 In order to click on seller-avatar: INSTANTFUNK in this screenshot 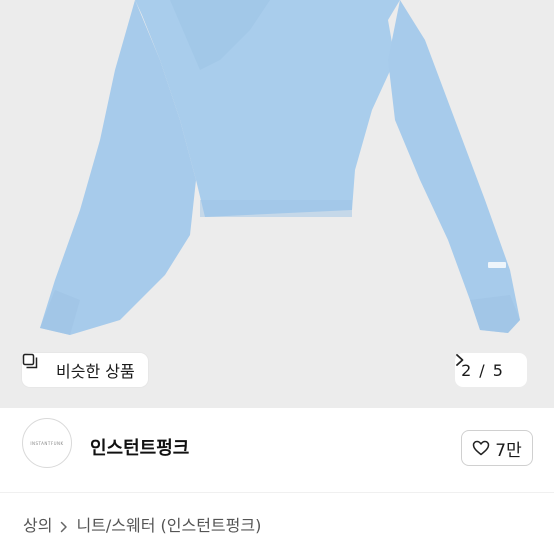, I will do `click(47, 443)`.